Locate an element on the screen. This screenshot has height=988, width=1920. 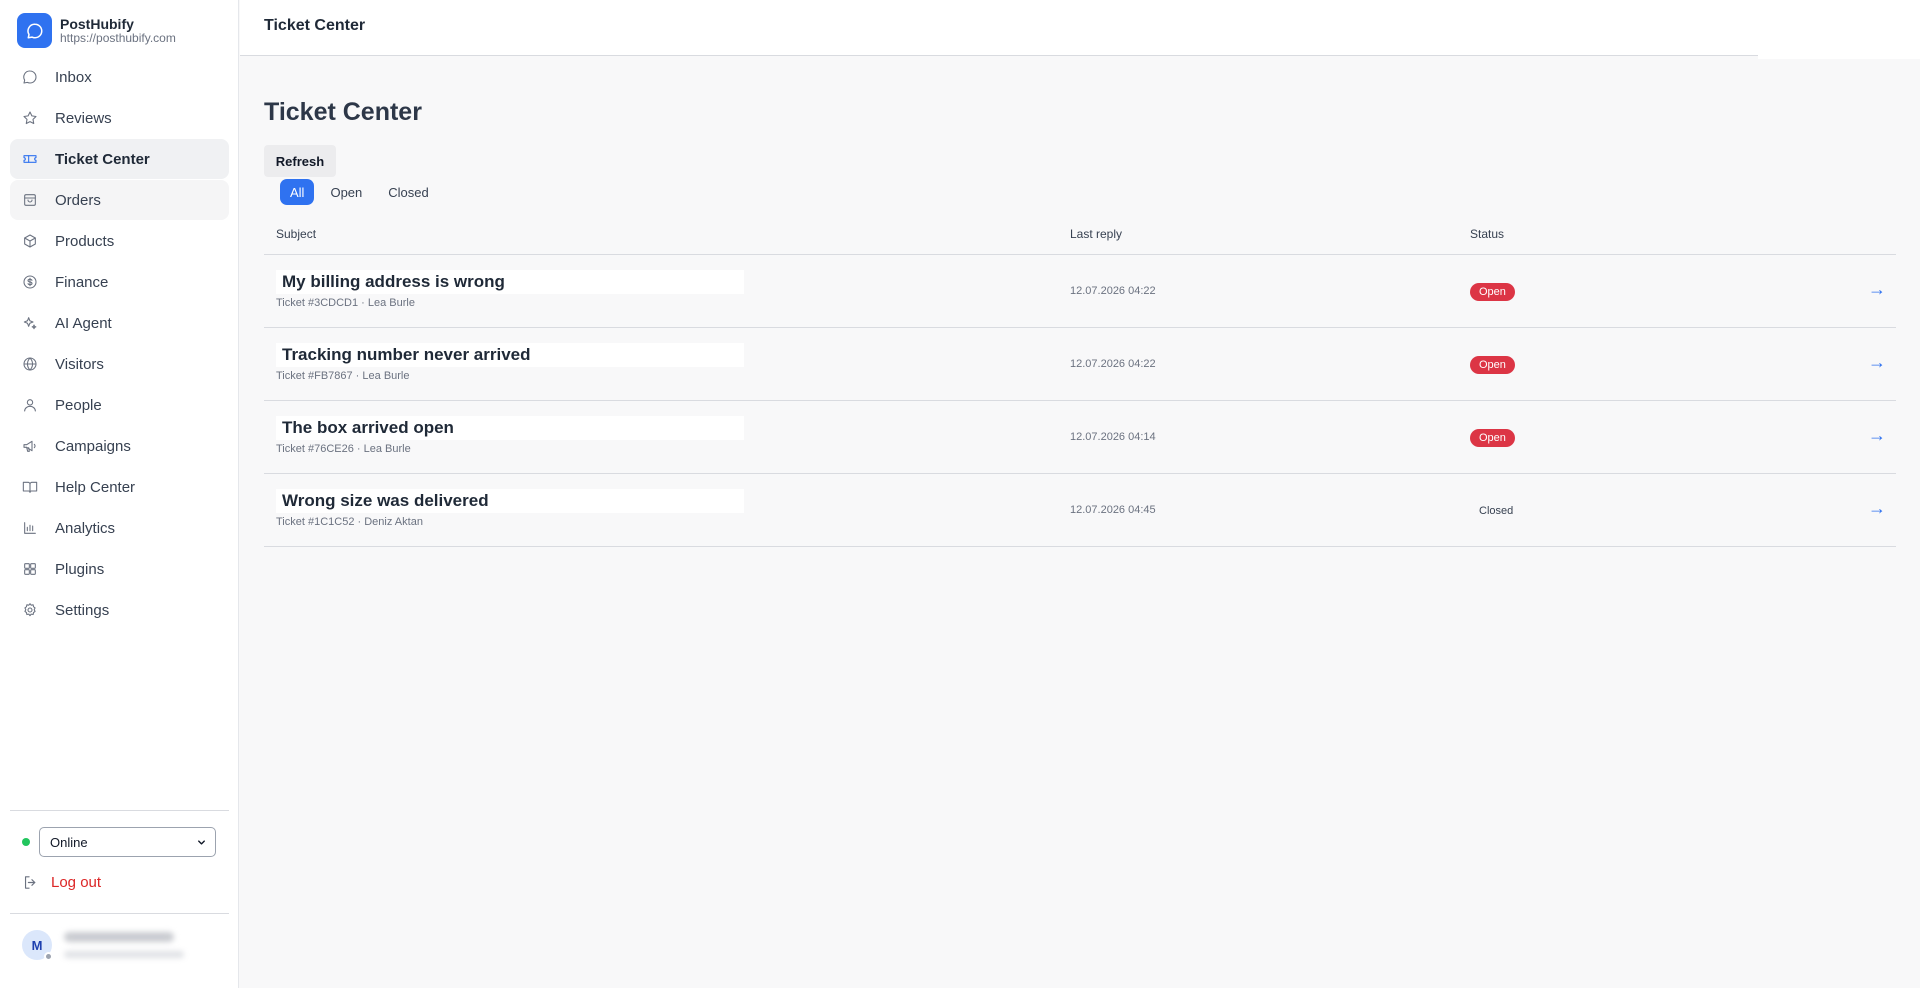
sidebar-item-label: AI Agent is located at coordinates (83, 323).